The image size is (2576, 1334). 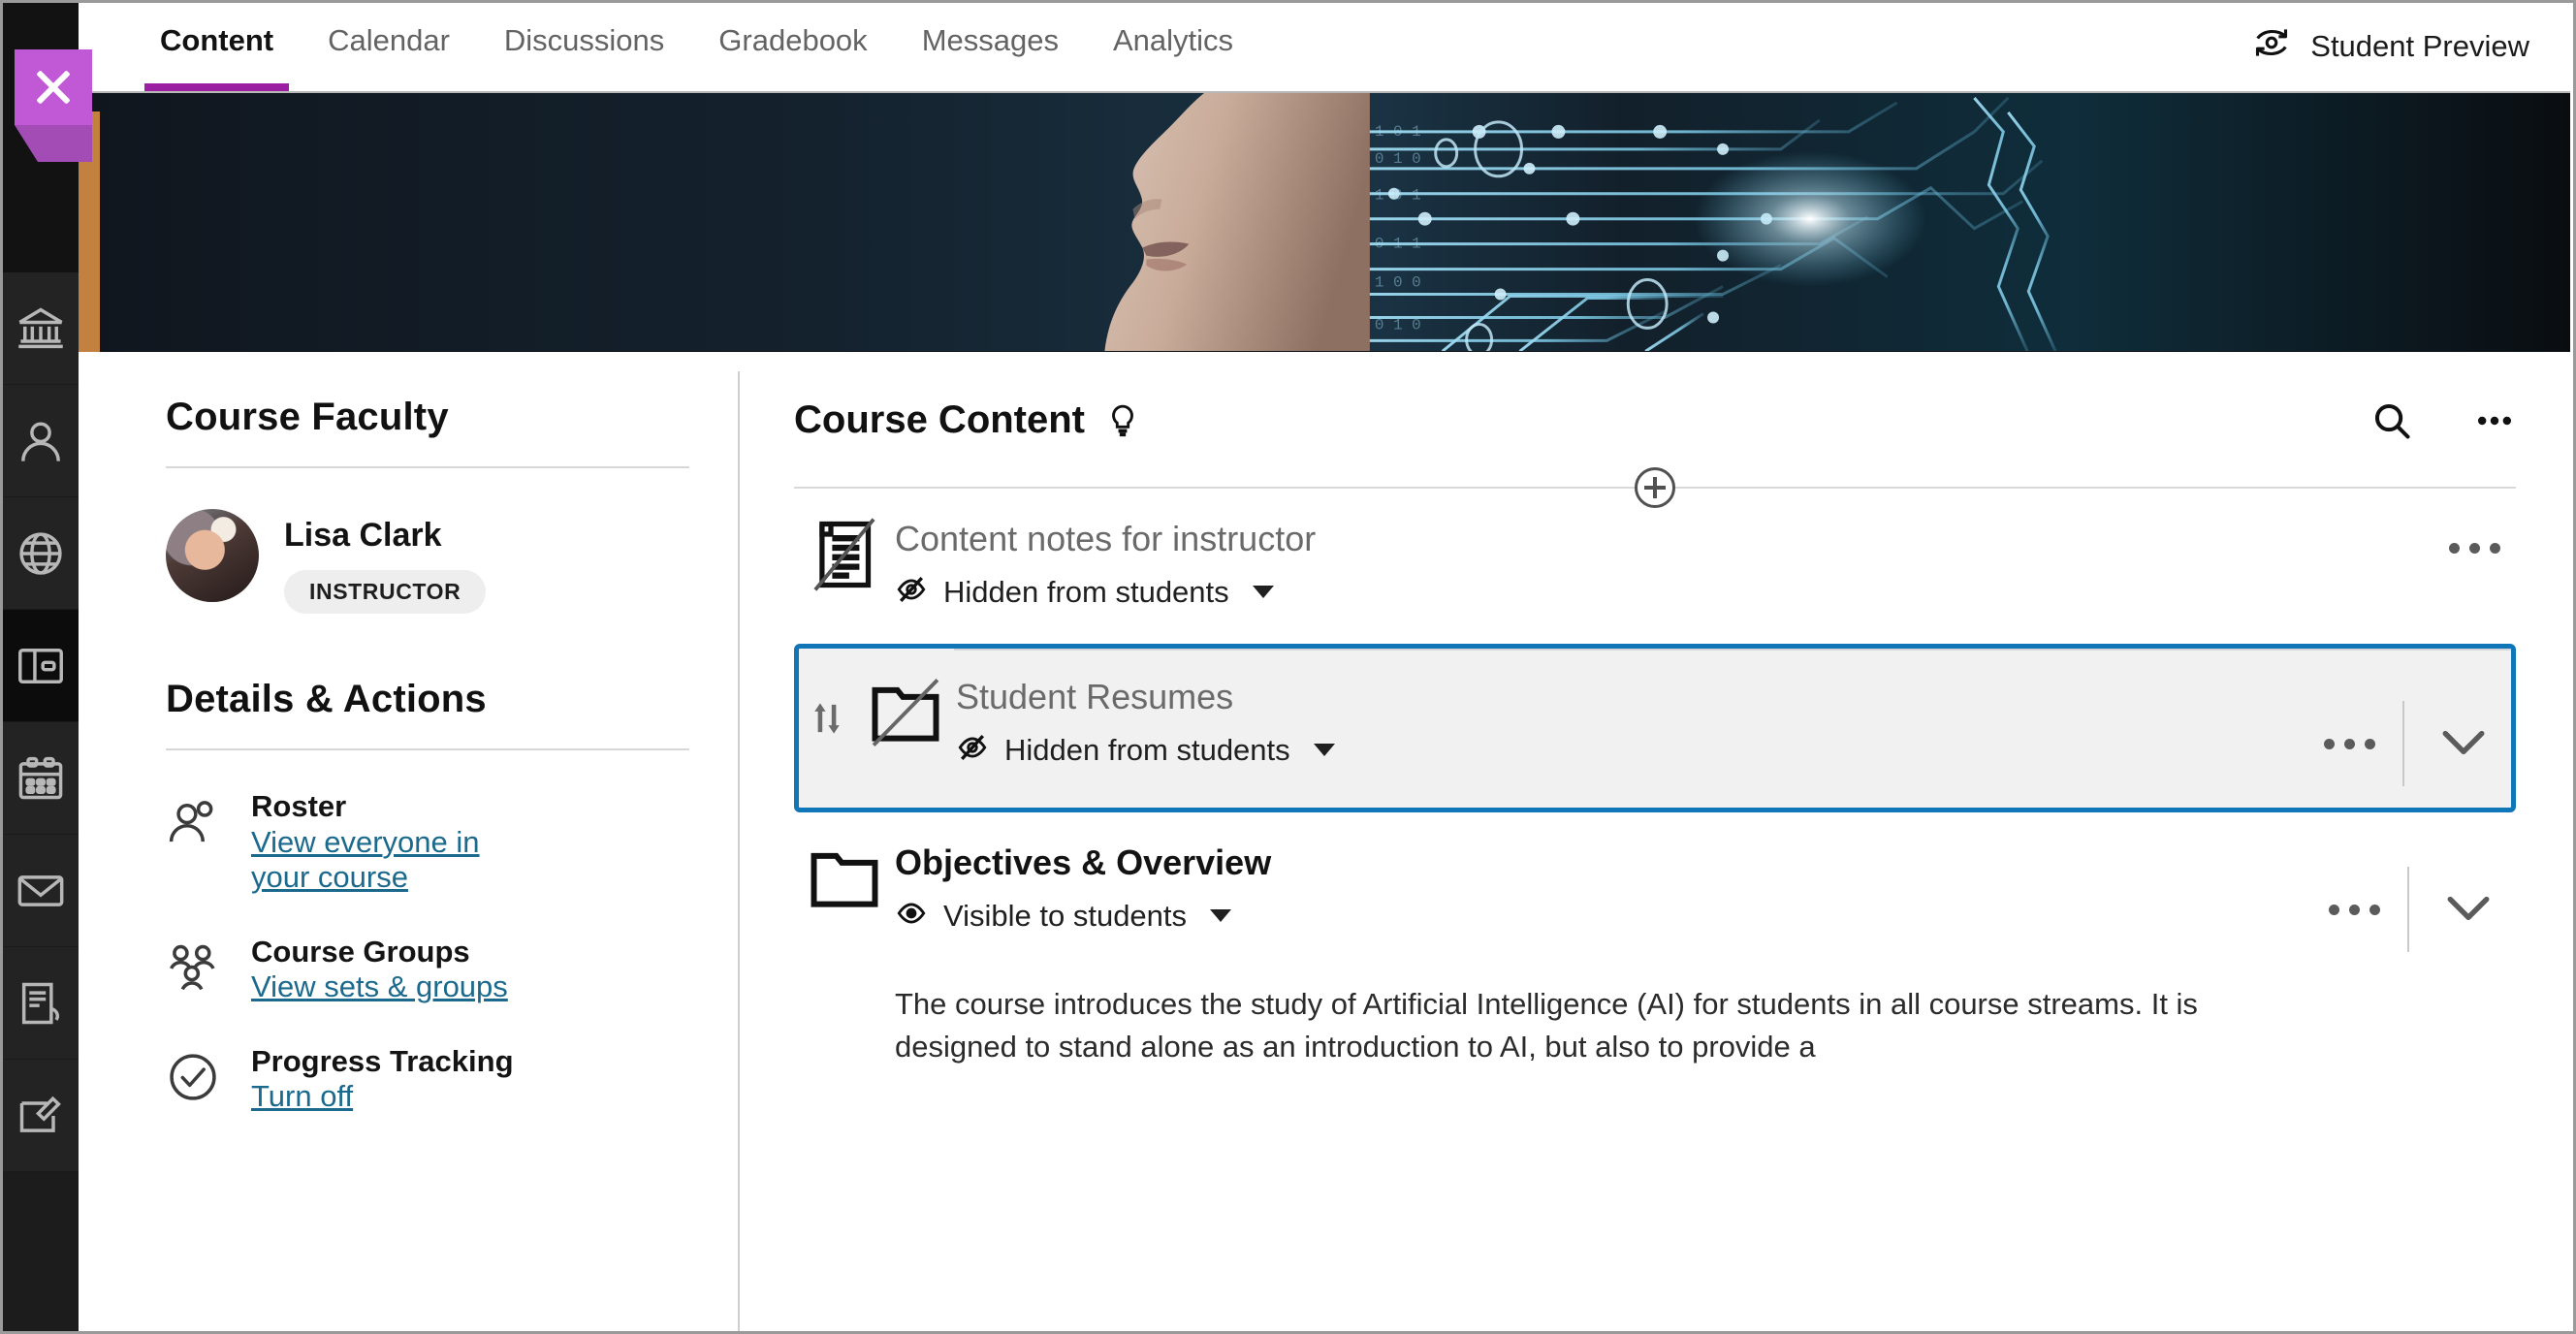 I want to click on courses-icon, so click(x=41, y=666).